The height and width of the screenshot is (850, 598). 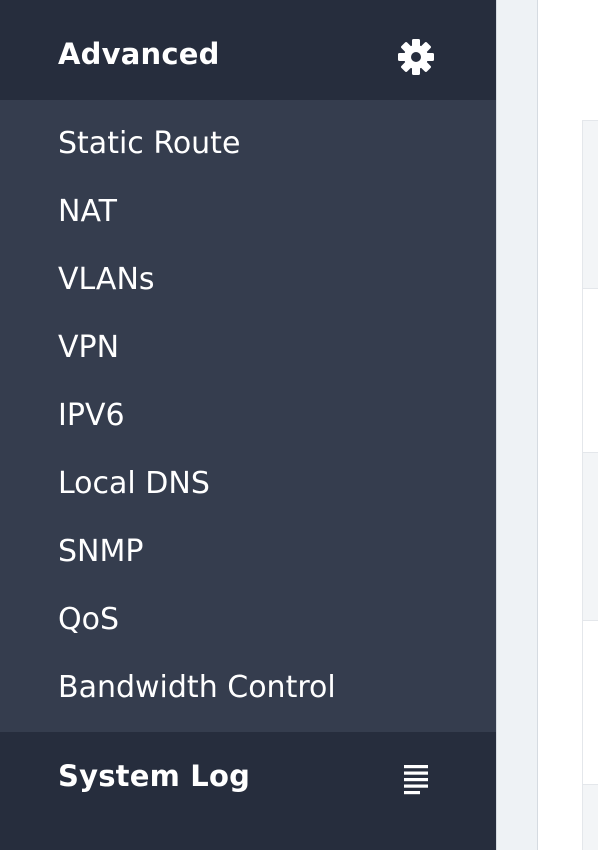 What do you see at coordinates (154, 776) in the screenshot?
I see `section-title-system-log: System Log` at bounding box center [154, 776].